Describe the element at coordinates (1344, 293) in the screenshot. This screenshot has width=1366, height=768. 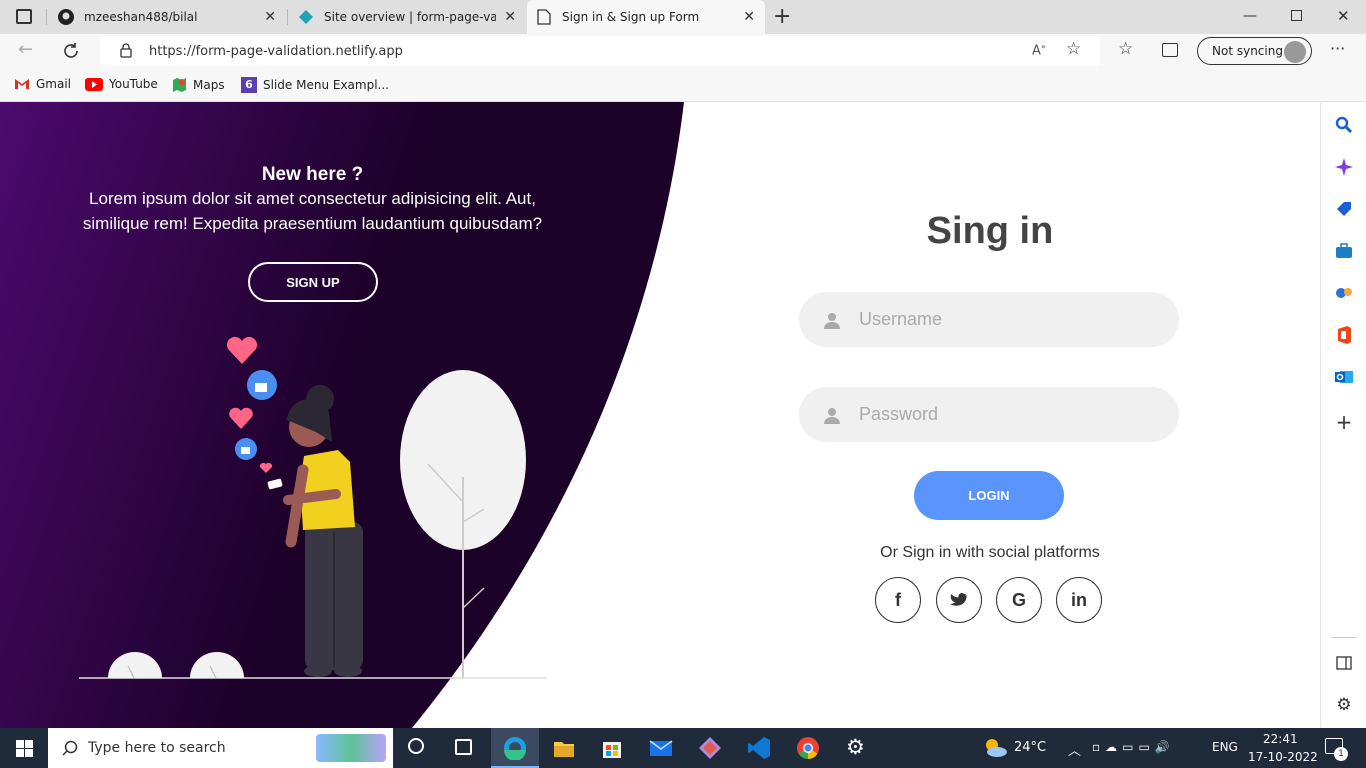
I see `games-icon` at that location.